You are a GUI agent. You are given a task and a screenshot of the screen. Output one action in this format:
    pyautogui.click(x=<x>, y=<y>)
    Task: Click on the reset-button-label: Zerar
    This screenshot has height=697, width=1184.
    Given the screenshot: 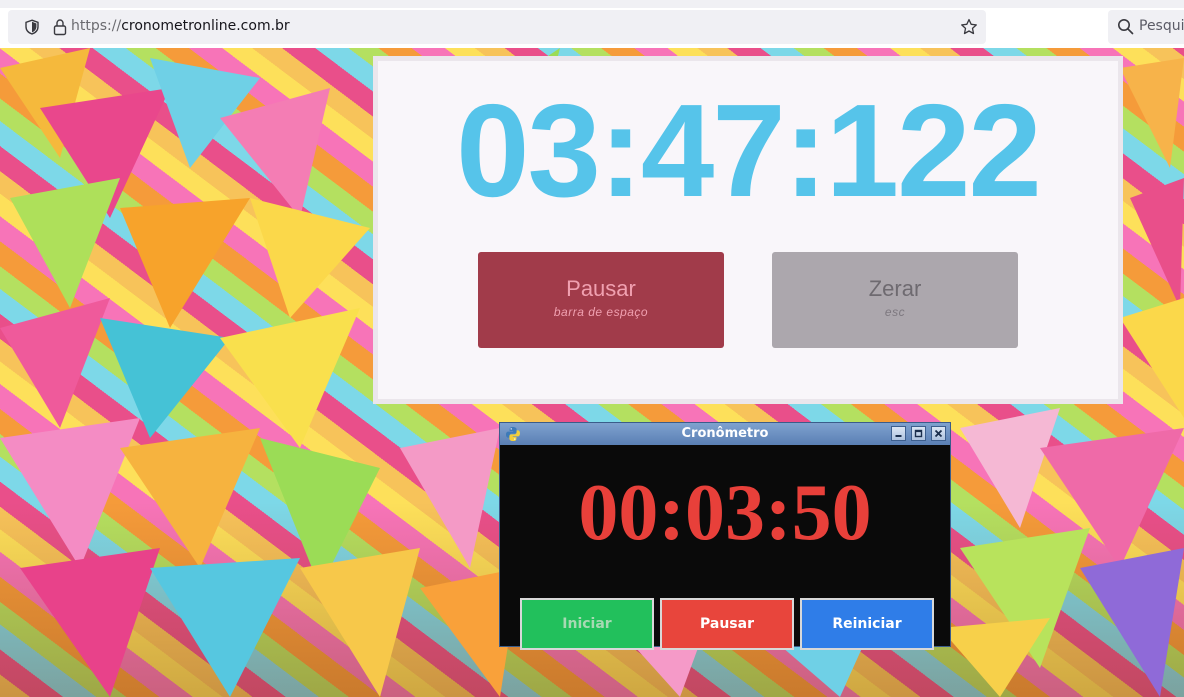 What is the action you would take?
    pyautogui.click(x=895, y=288)
    